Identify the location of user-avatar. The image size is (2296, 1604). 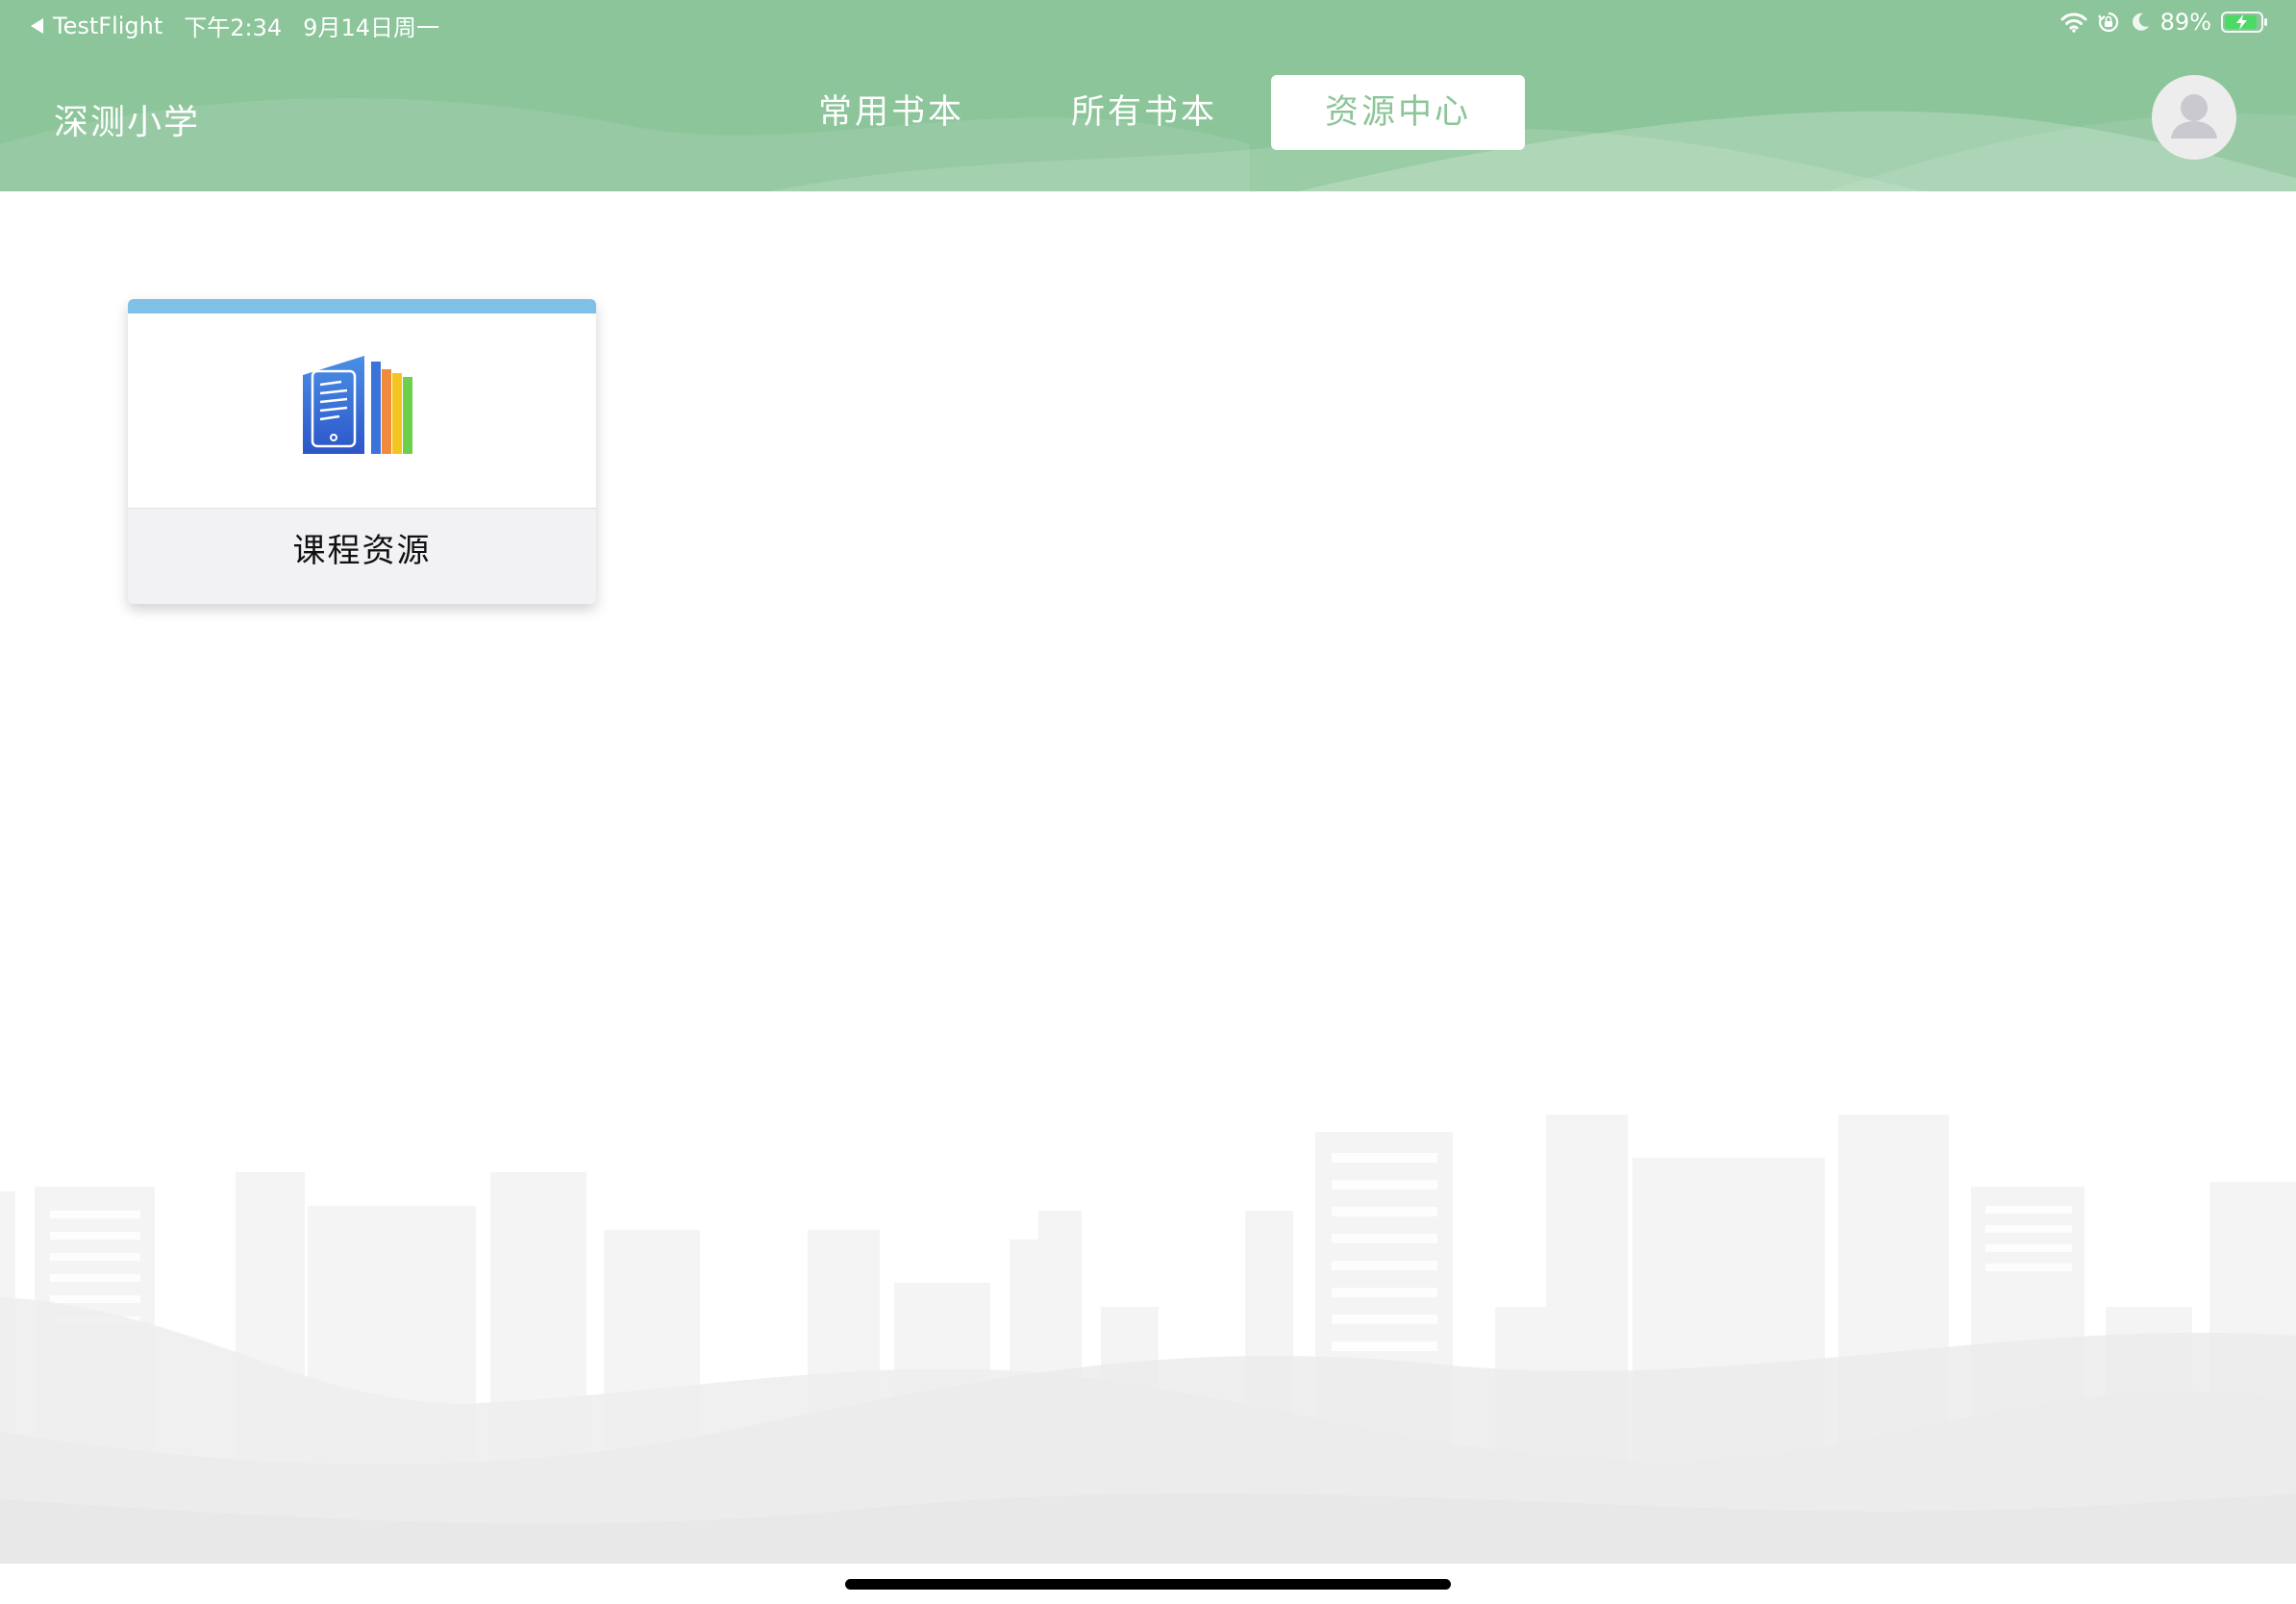
(2194, 117).